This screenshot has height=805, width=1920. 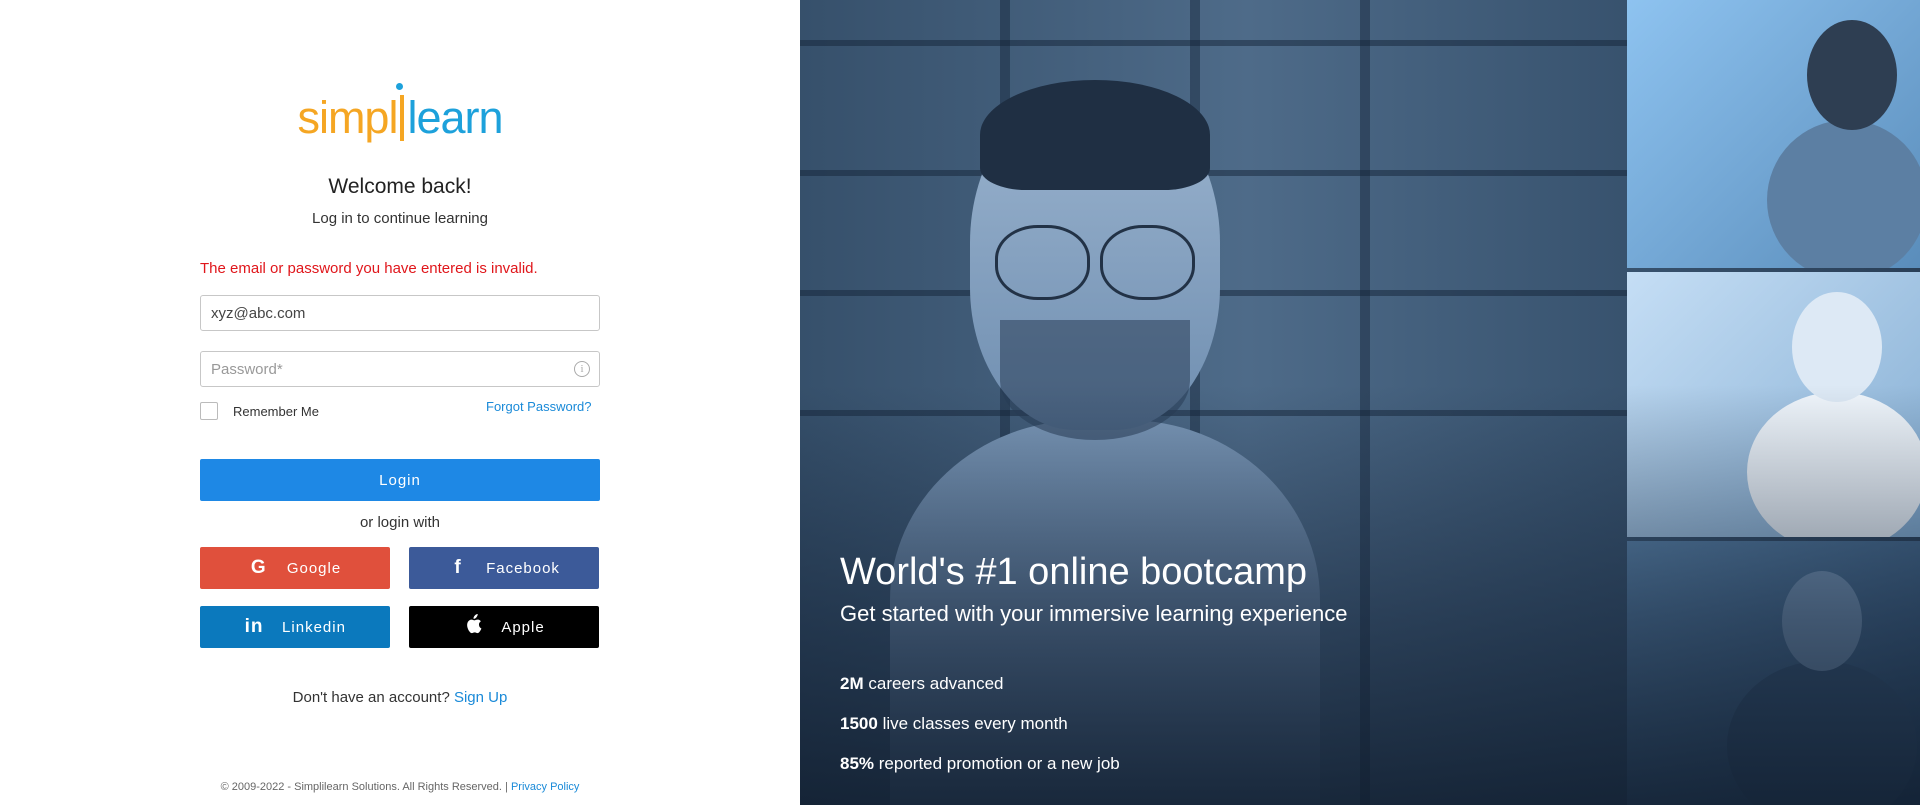 I want to click on stat-promotion: 85% reported promotion or a new job, so click(x=980, y=764).